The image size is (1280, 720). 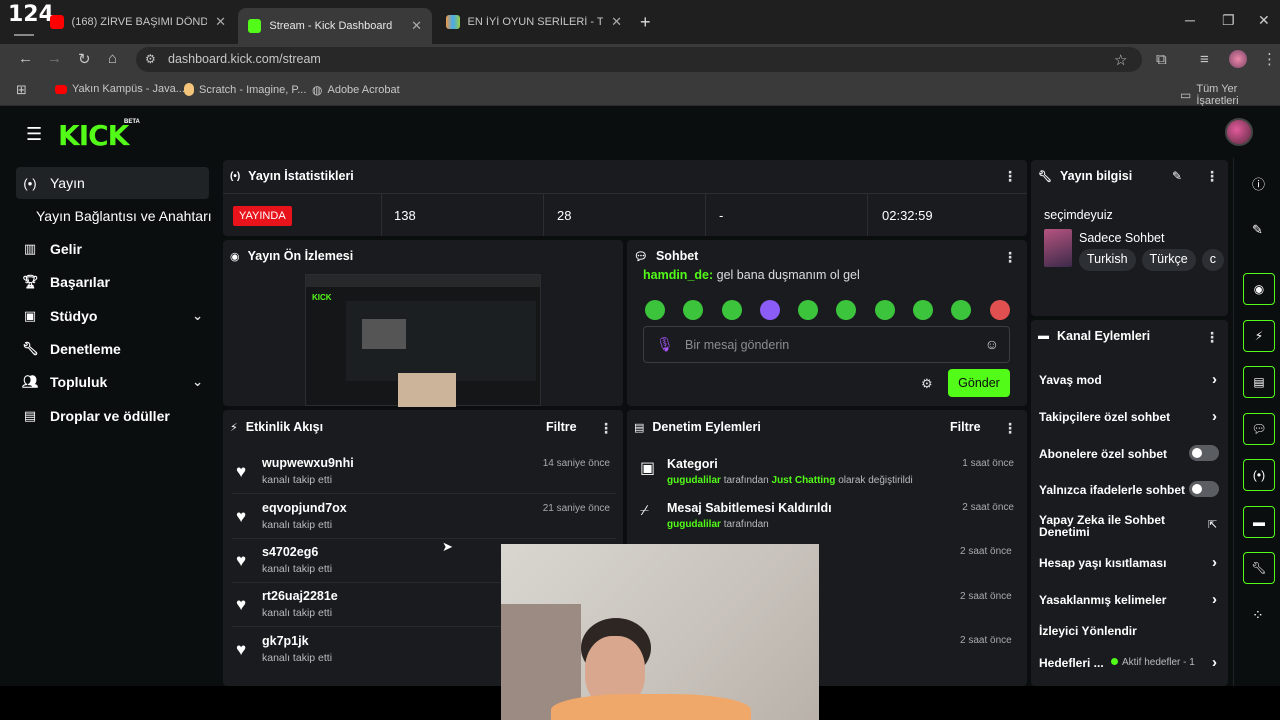 What do you see at coordinates (112, 316) in the screenshot?
I see `sidebar-item-studyo: ▣ Stüdyo ⌄` at bounding box center [112, 316].